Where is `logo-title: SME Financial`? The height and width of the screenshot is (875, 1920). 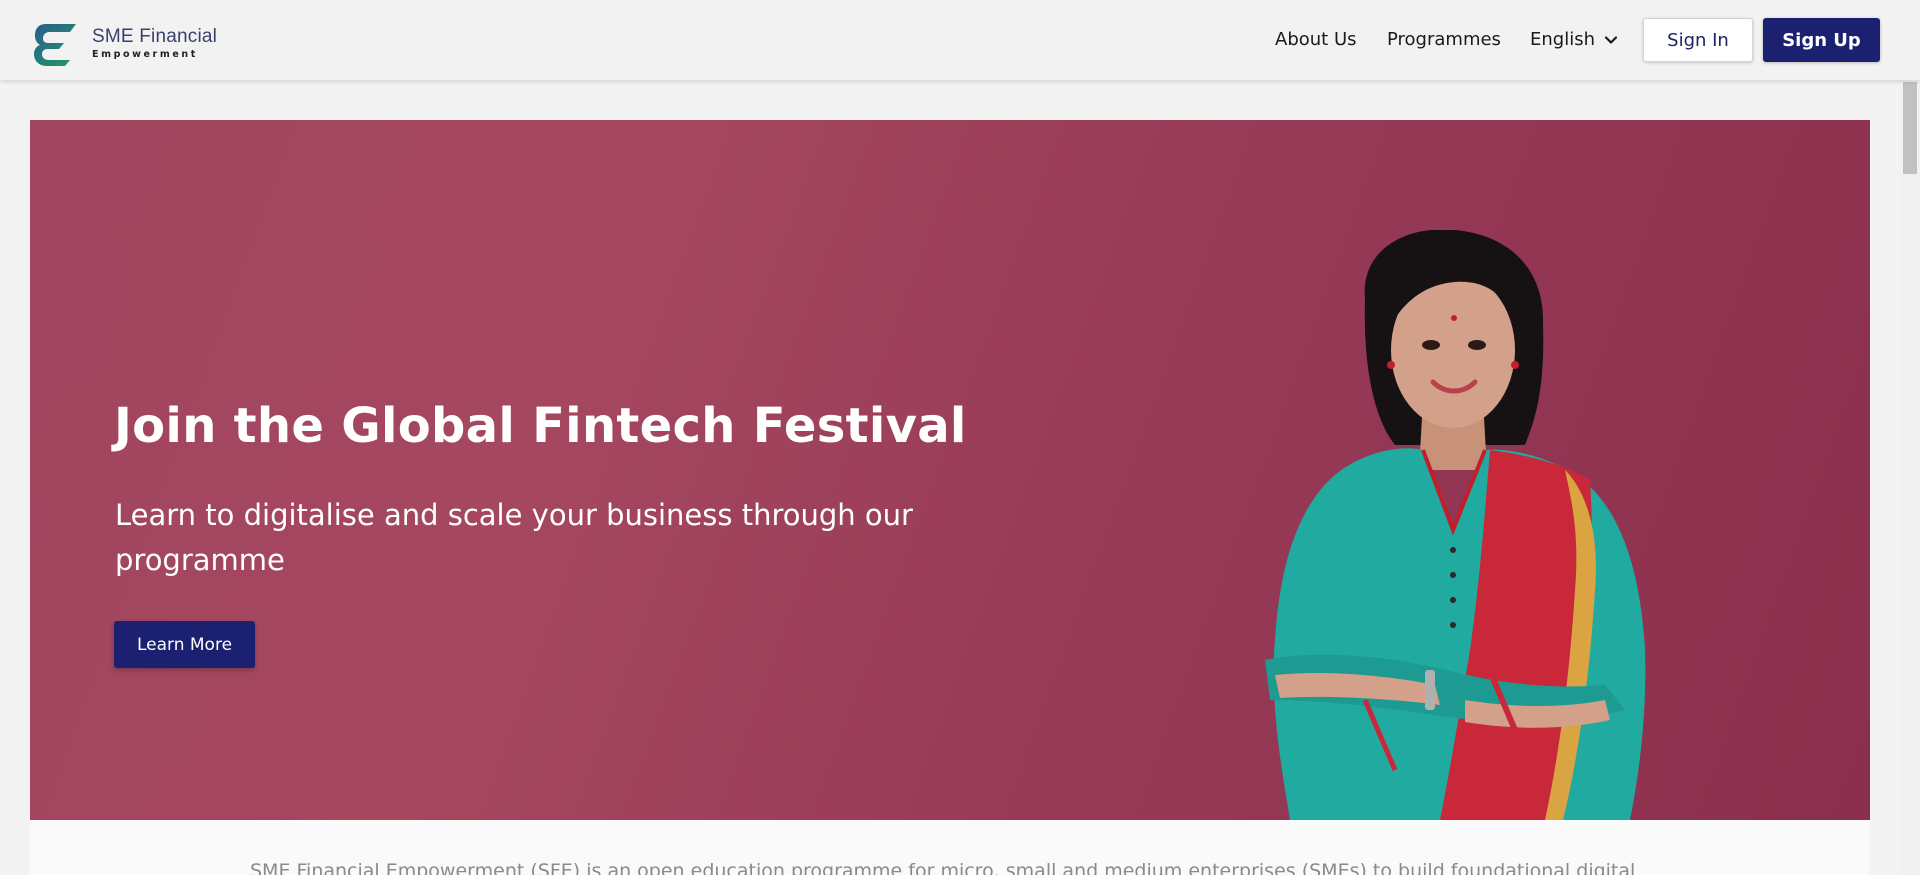 logo-title: SME Financial is located at coordinates (155, 36).